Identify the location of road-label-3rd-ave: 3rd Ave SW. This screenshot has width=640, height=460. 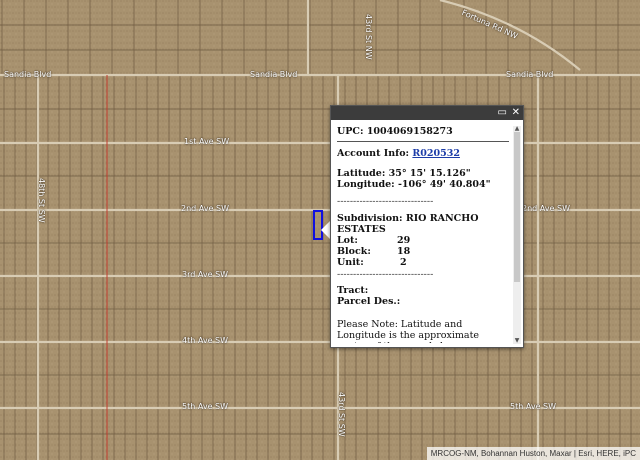
(205, 274).